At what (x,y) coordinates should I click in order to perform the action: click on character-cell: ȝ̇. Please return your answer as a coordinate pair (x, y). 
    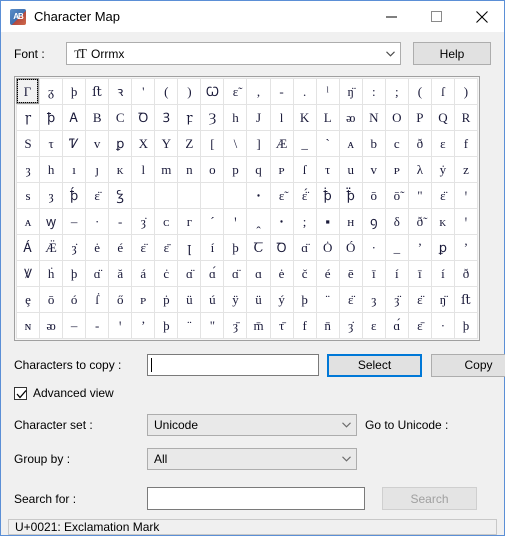
    Looking at the image, I should click on (350, 325).